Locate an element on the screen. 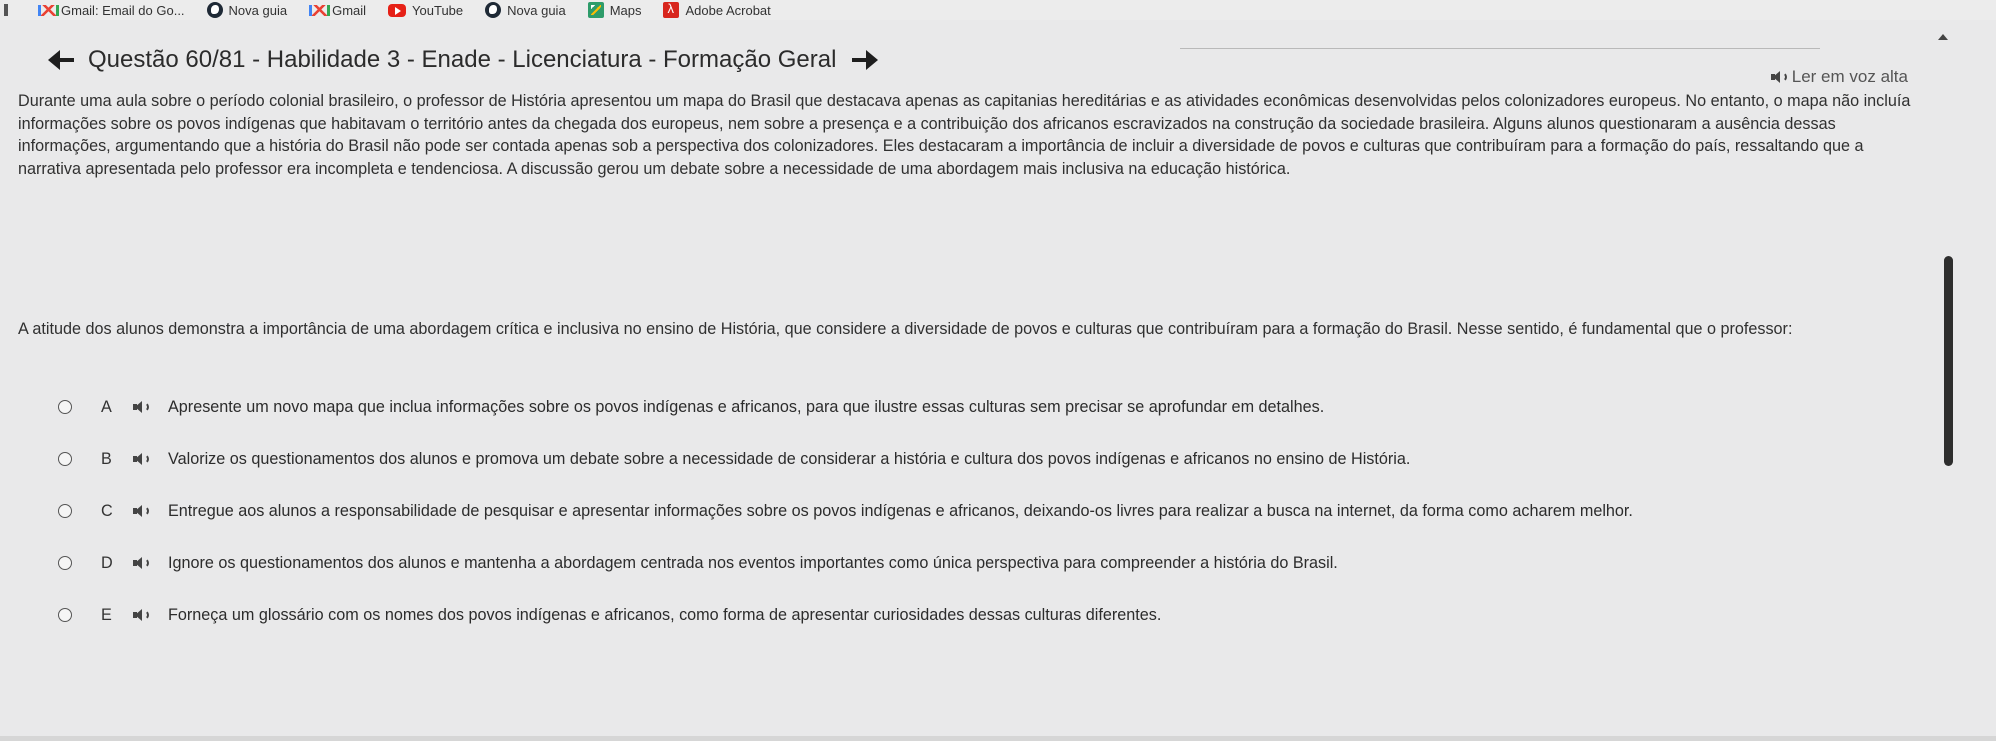 This screenshot has height=741, width=1996. acrobat-icon is located at coordinates (671, 9).